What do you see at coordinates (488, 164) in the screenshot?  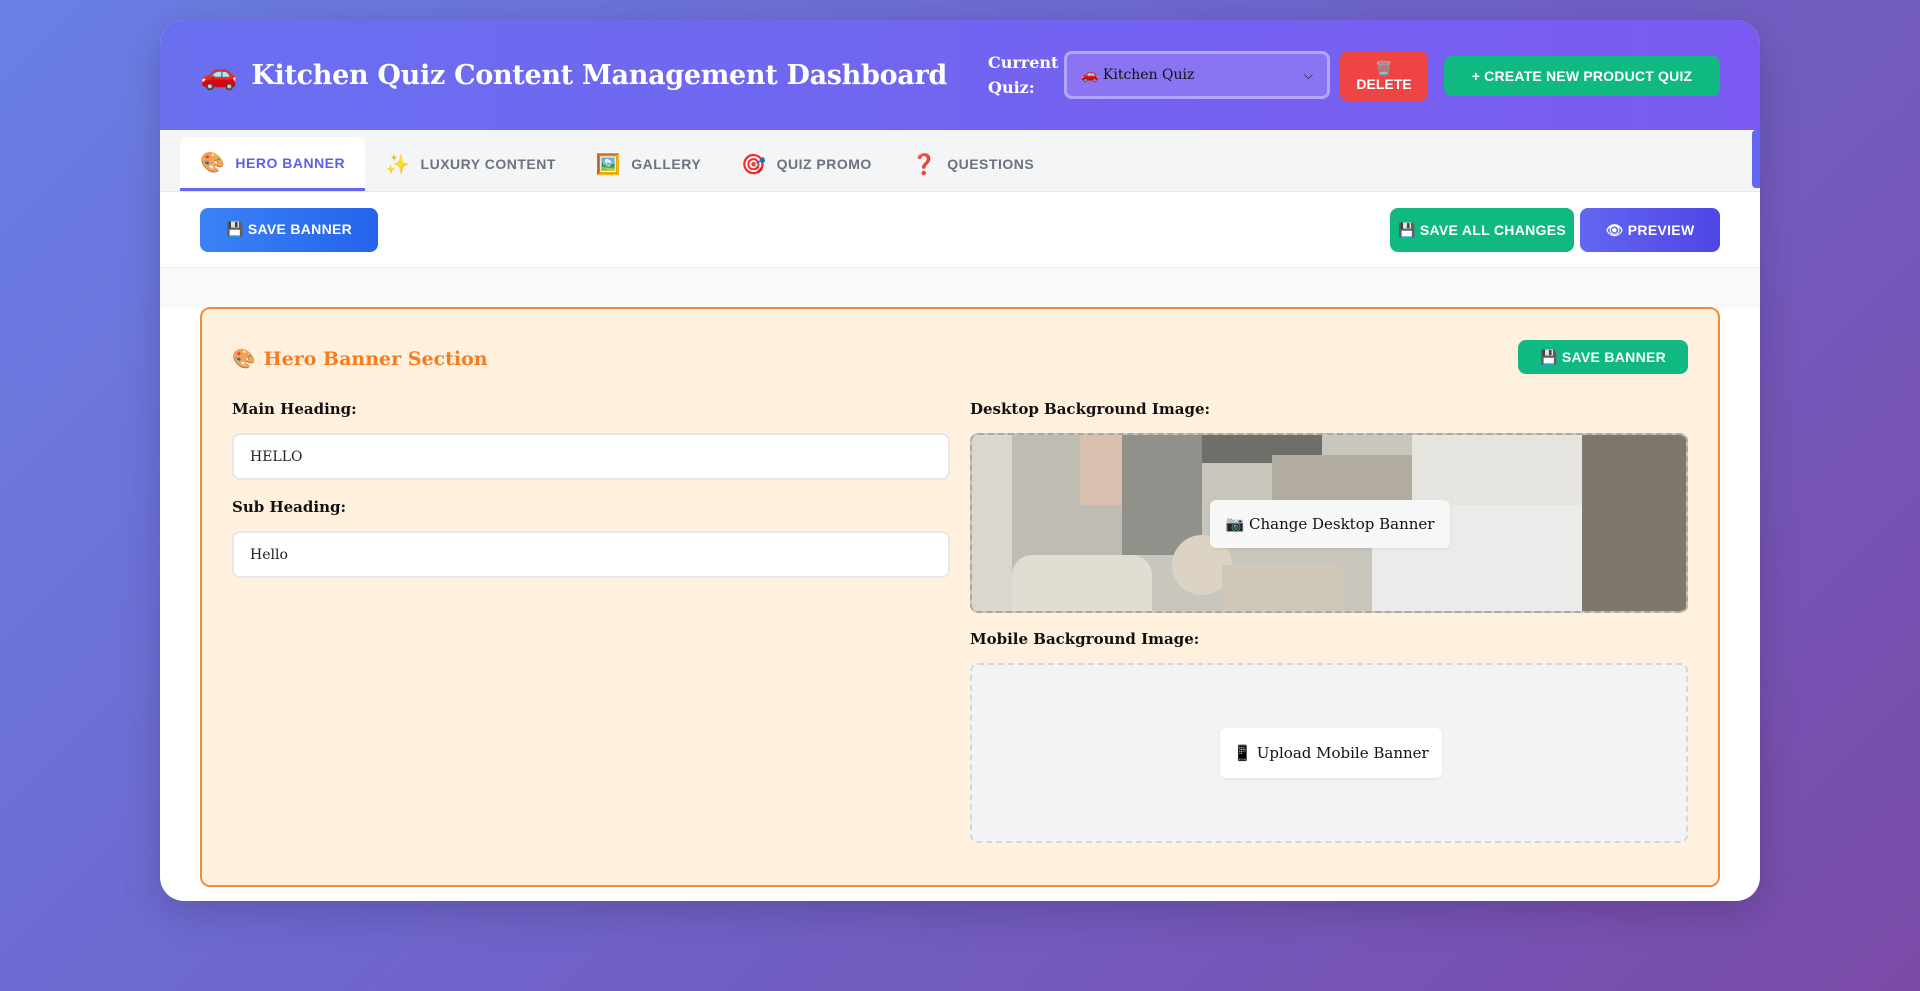 I see `tab-label: LUXURY CONTENT` at bounding box center [488, 164].